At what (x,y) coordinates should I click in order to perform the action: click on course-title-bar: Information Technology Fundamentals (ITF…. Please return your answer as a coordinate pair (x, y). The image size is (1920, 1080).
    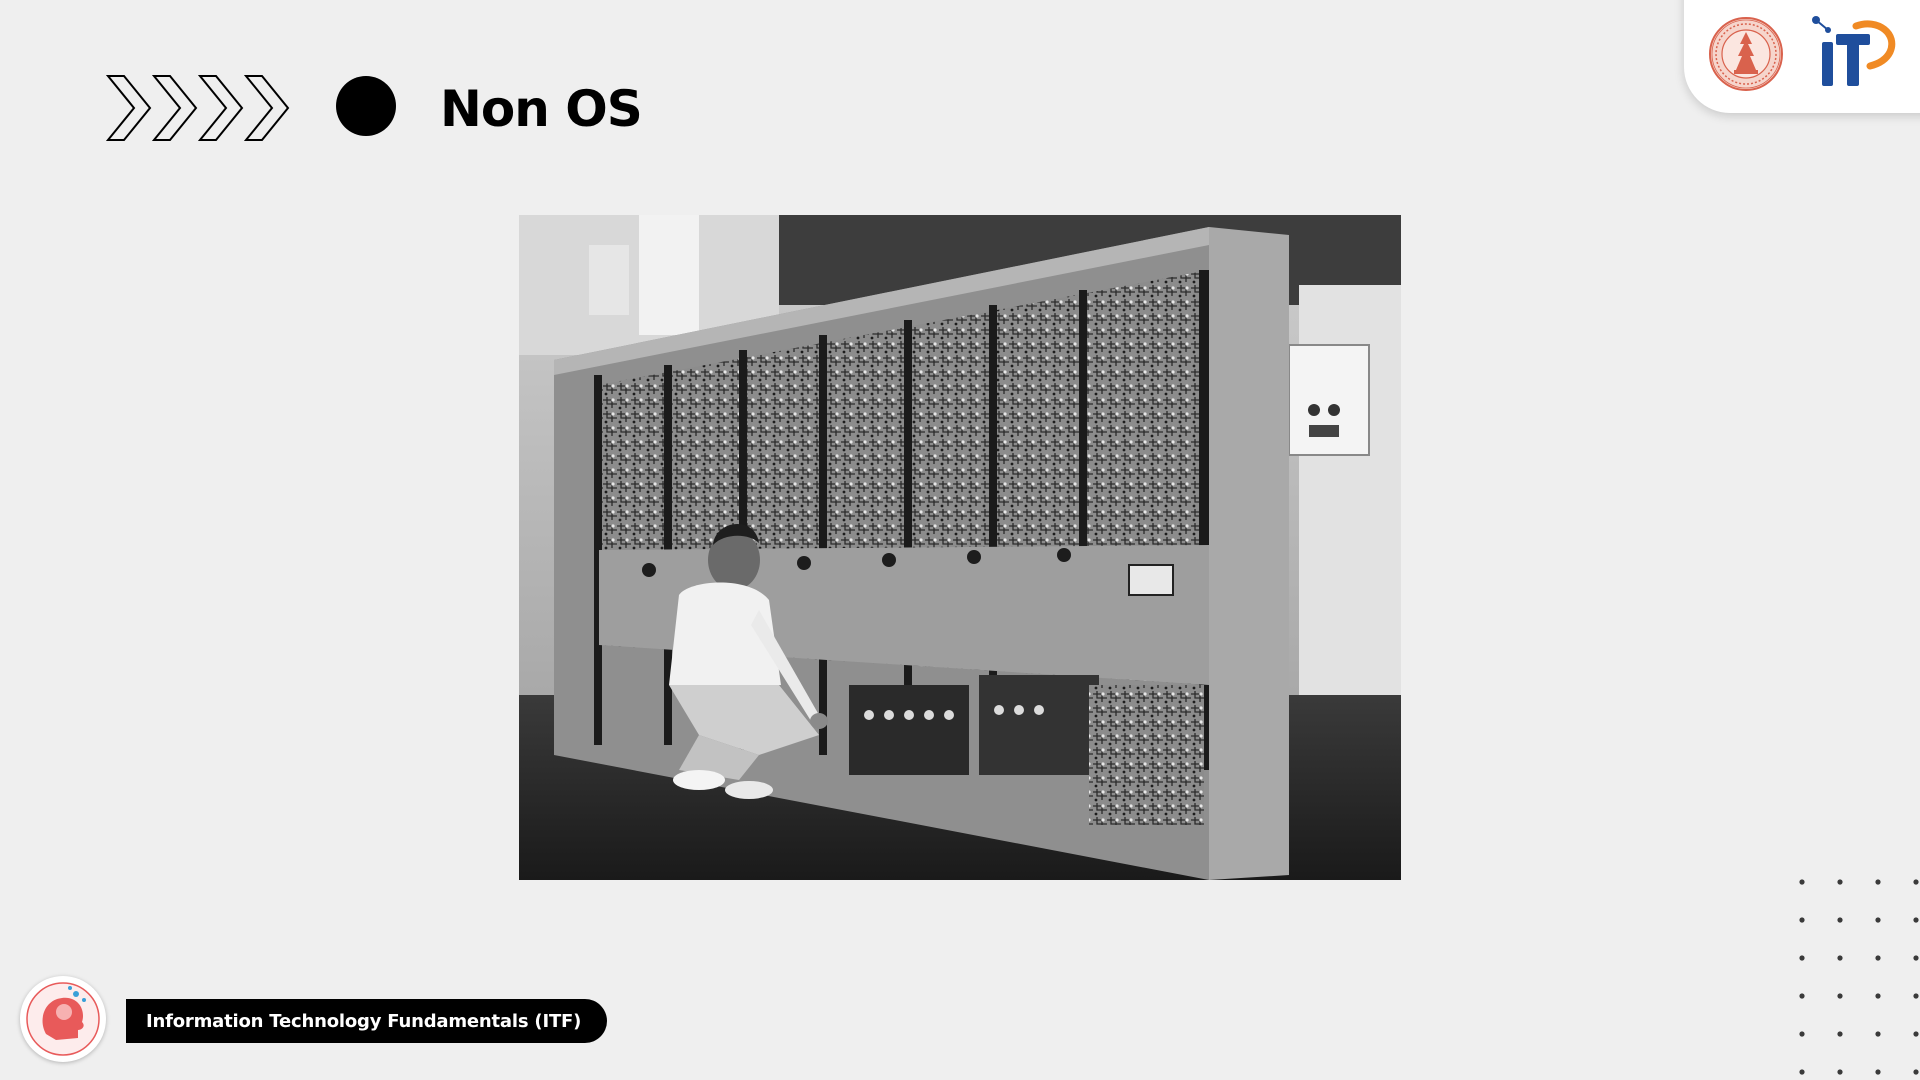
    Looking at the image, I should click on (366, 1021).